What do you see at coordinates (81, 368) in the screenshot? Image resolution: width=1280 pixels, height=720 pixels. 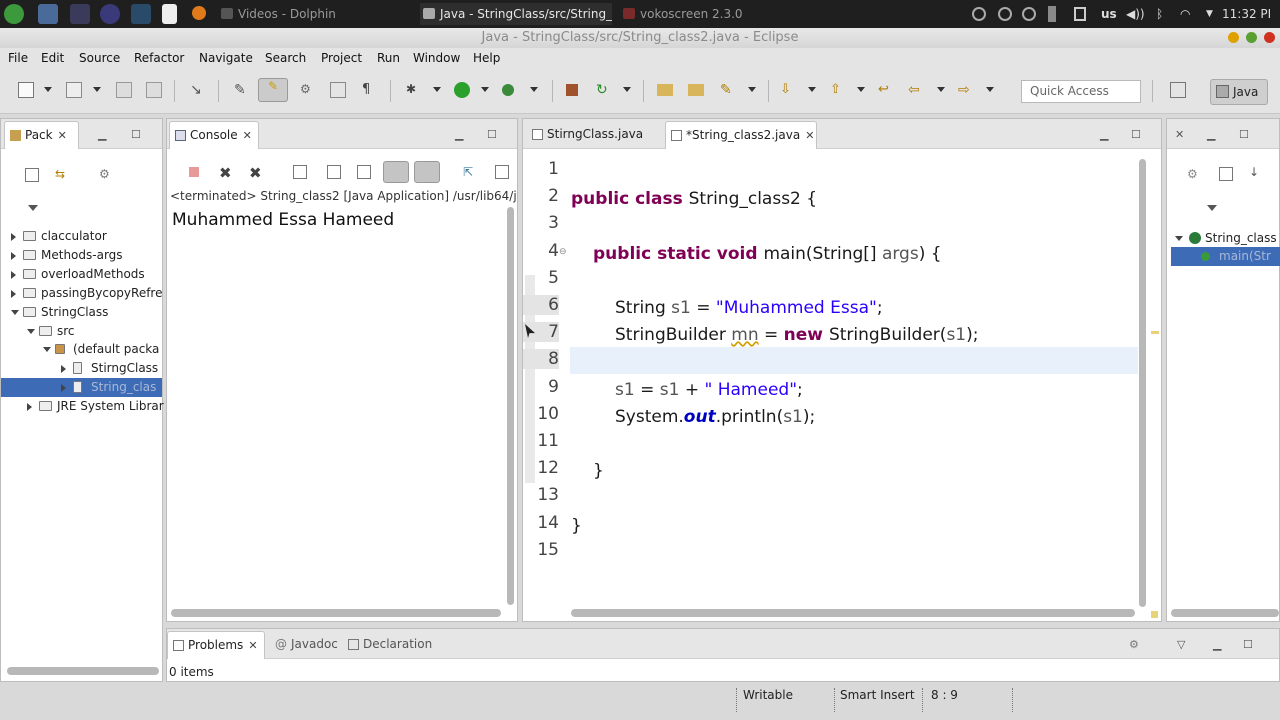 I see `tree-item: StirngClass` at bounding box center [81, 368].